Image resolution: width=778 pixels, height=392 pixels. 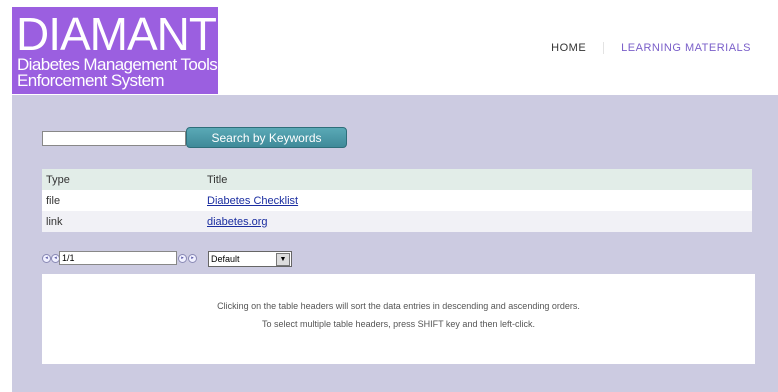 I want to click on page-size-value: Default, so click(x=225, y=259).